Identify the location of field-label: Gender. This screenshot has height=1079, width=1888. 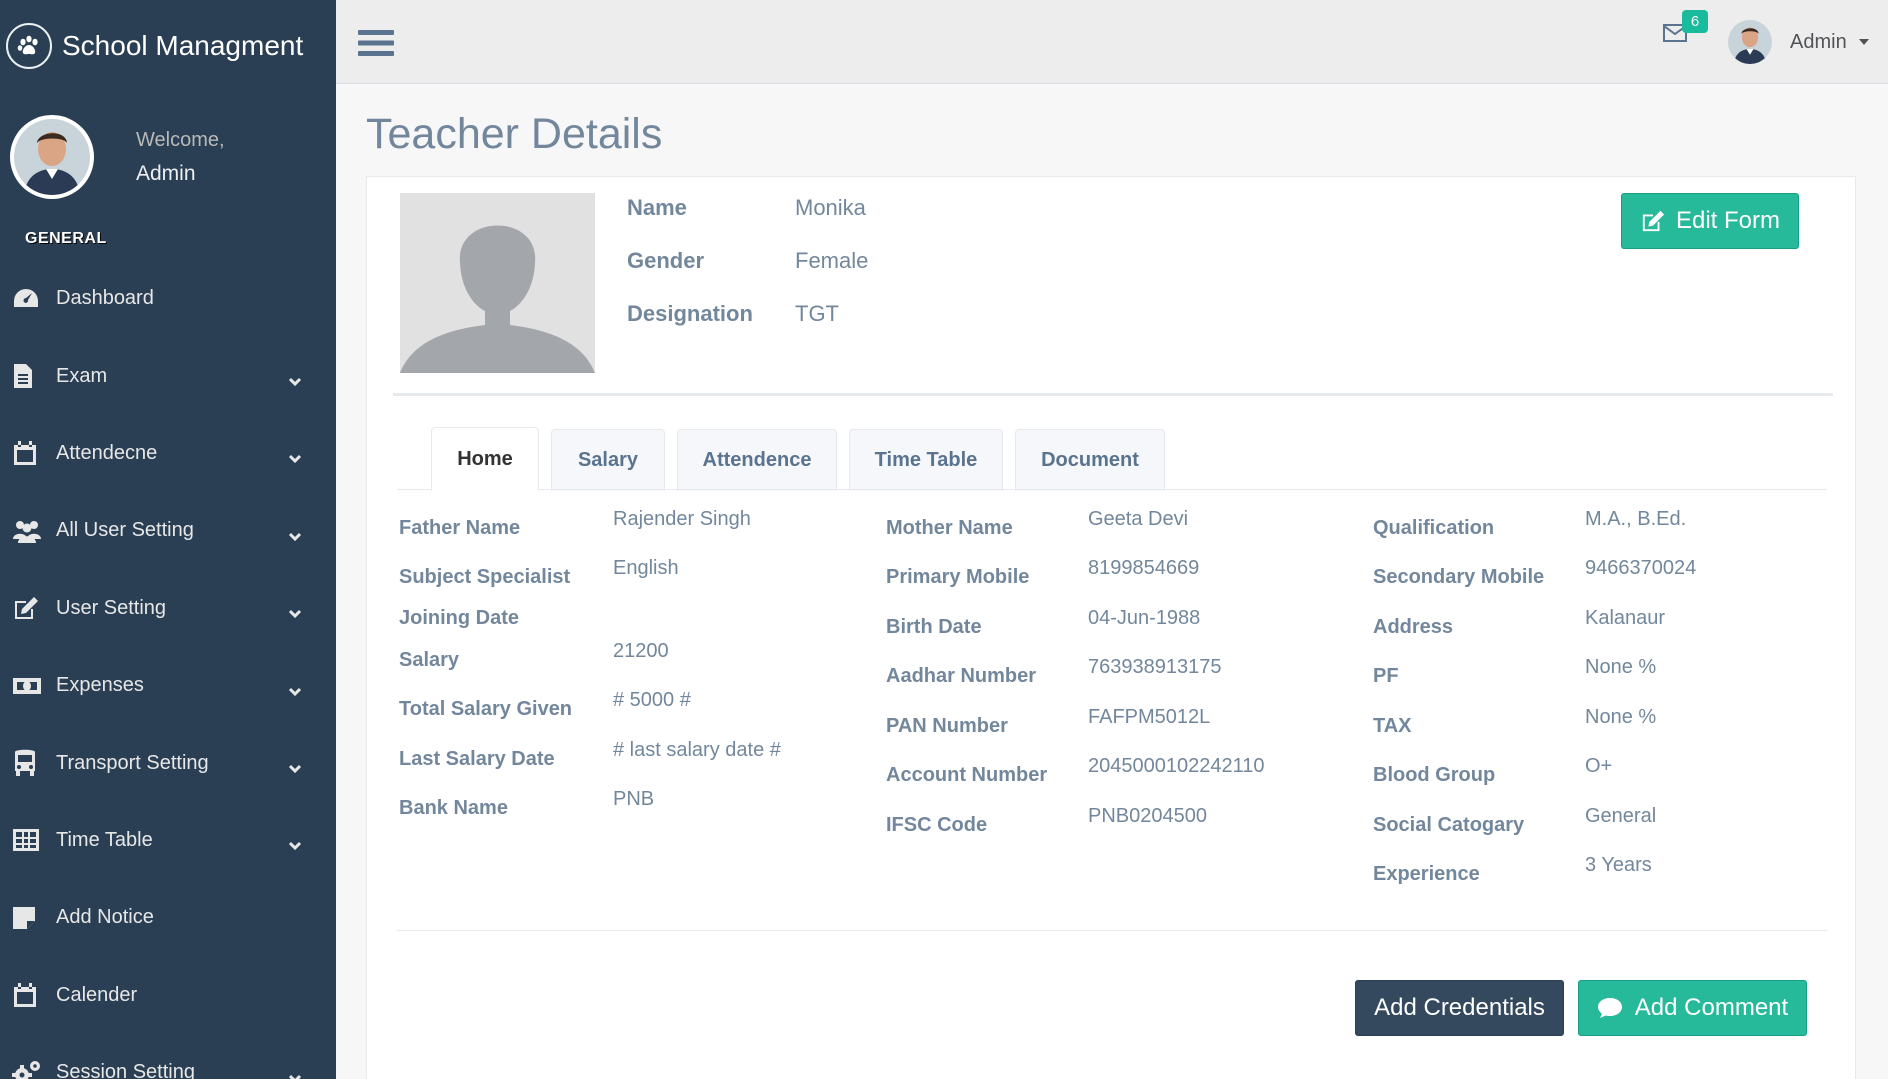
(666, 260).